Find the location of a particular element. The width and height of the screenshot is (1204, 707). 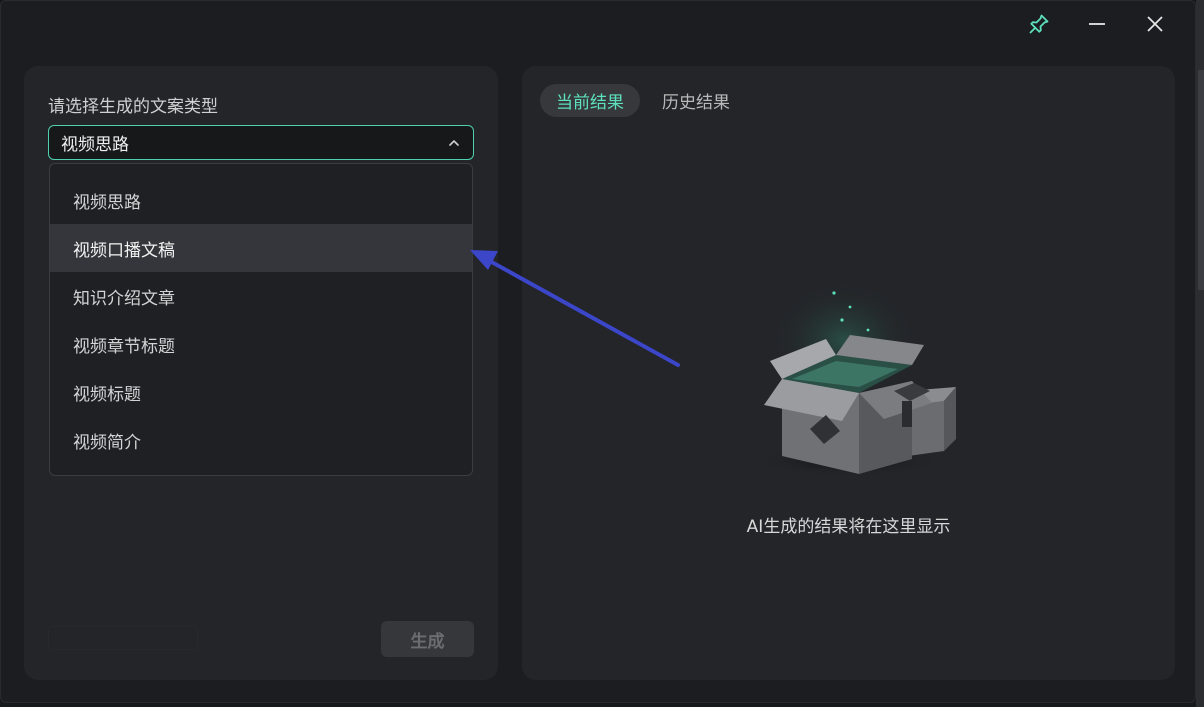

copy-type-select: 视频思路 is located at coordinates (261, 142).